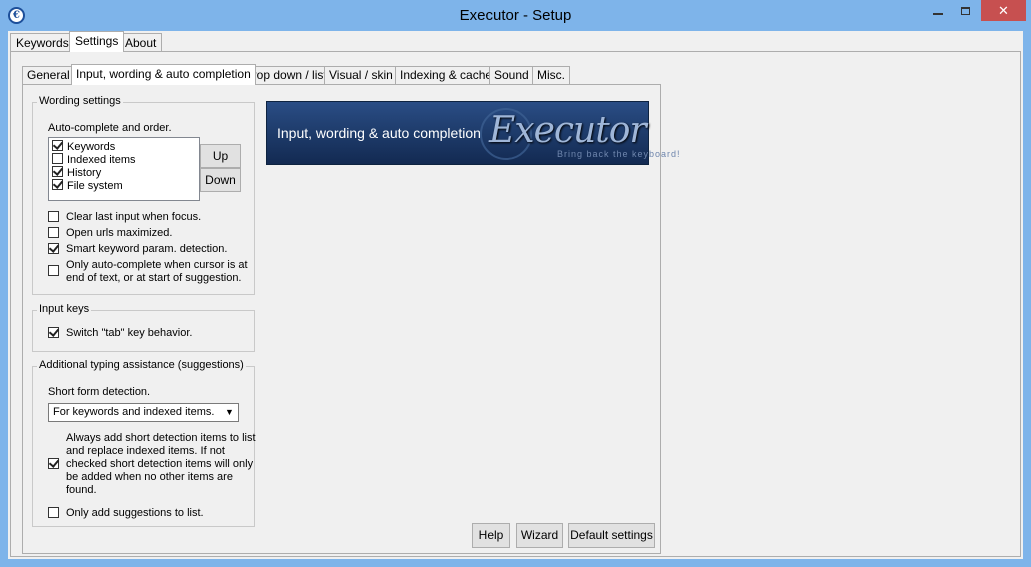 This screenshot has width=1031, height=567. I want to click on clear-last-input-checkbox, so click(53, 216).